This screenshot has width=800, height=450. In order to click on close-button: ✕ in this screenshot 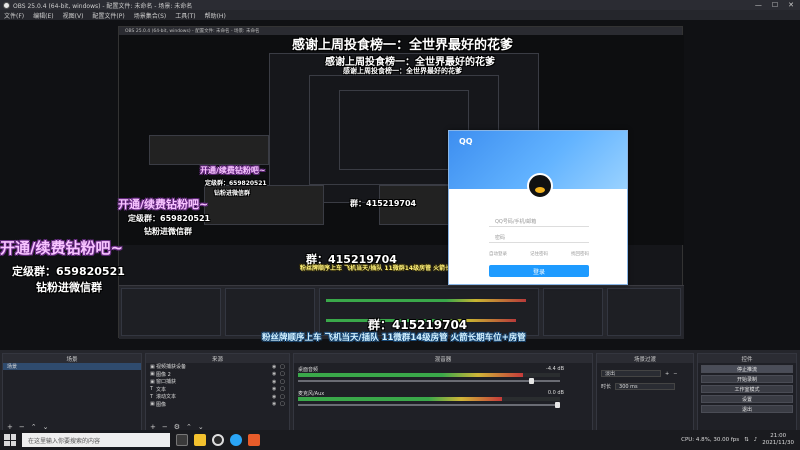, I will do `click(791, 5)`.